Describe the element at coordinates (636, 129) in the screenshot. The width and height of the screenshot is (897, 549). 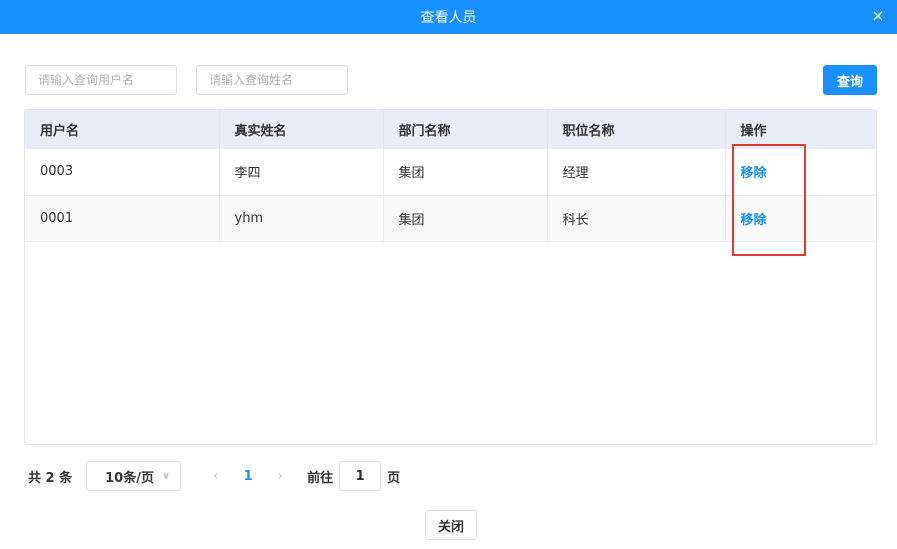
I see `column-header-position: 职位名称` at that location.